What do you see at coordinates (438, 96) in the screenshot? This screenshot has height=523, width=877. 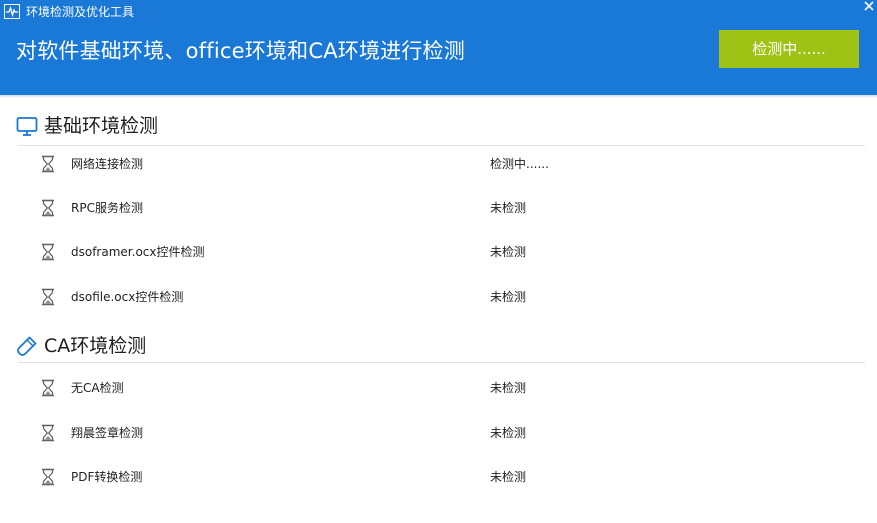 I see `header-divider` at bounding box center [438, 96].